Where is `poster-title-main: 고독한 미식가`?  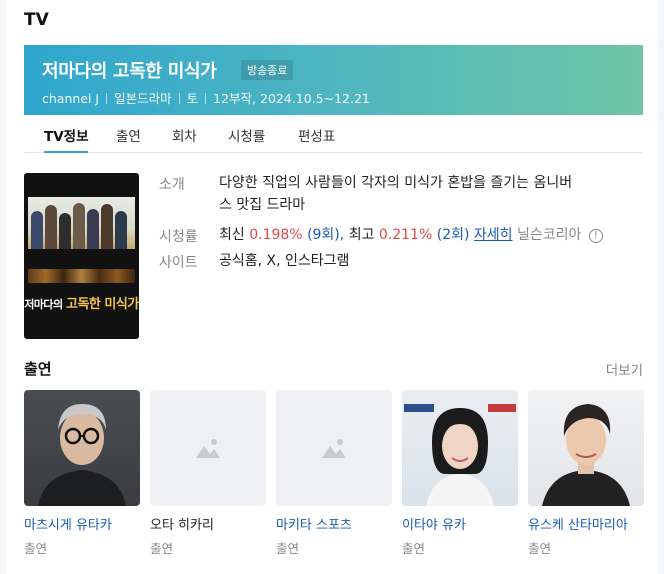
poster-title-main: 고독한 미식가 is located at coordinates (102, 304).